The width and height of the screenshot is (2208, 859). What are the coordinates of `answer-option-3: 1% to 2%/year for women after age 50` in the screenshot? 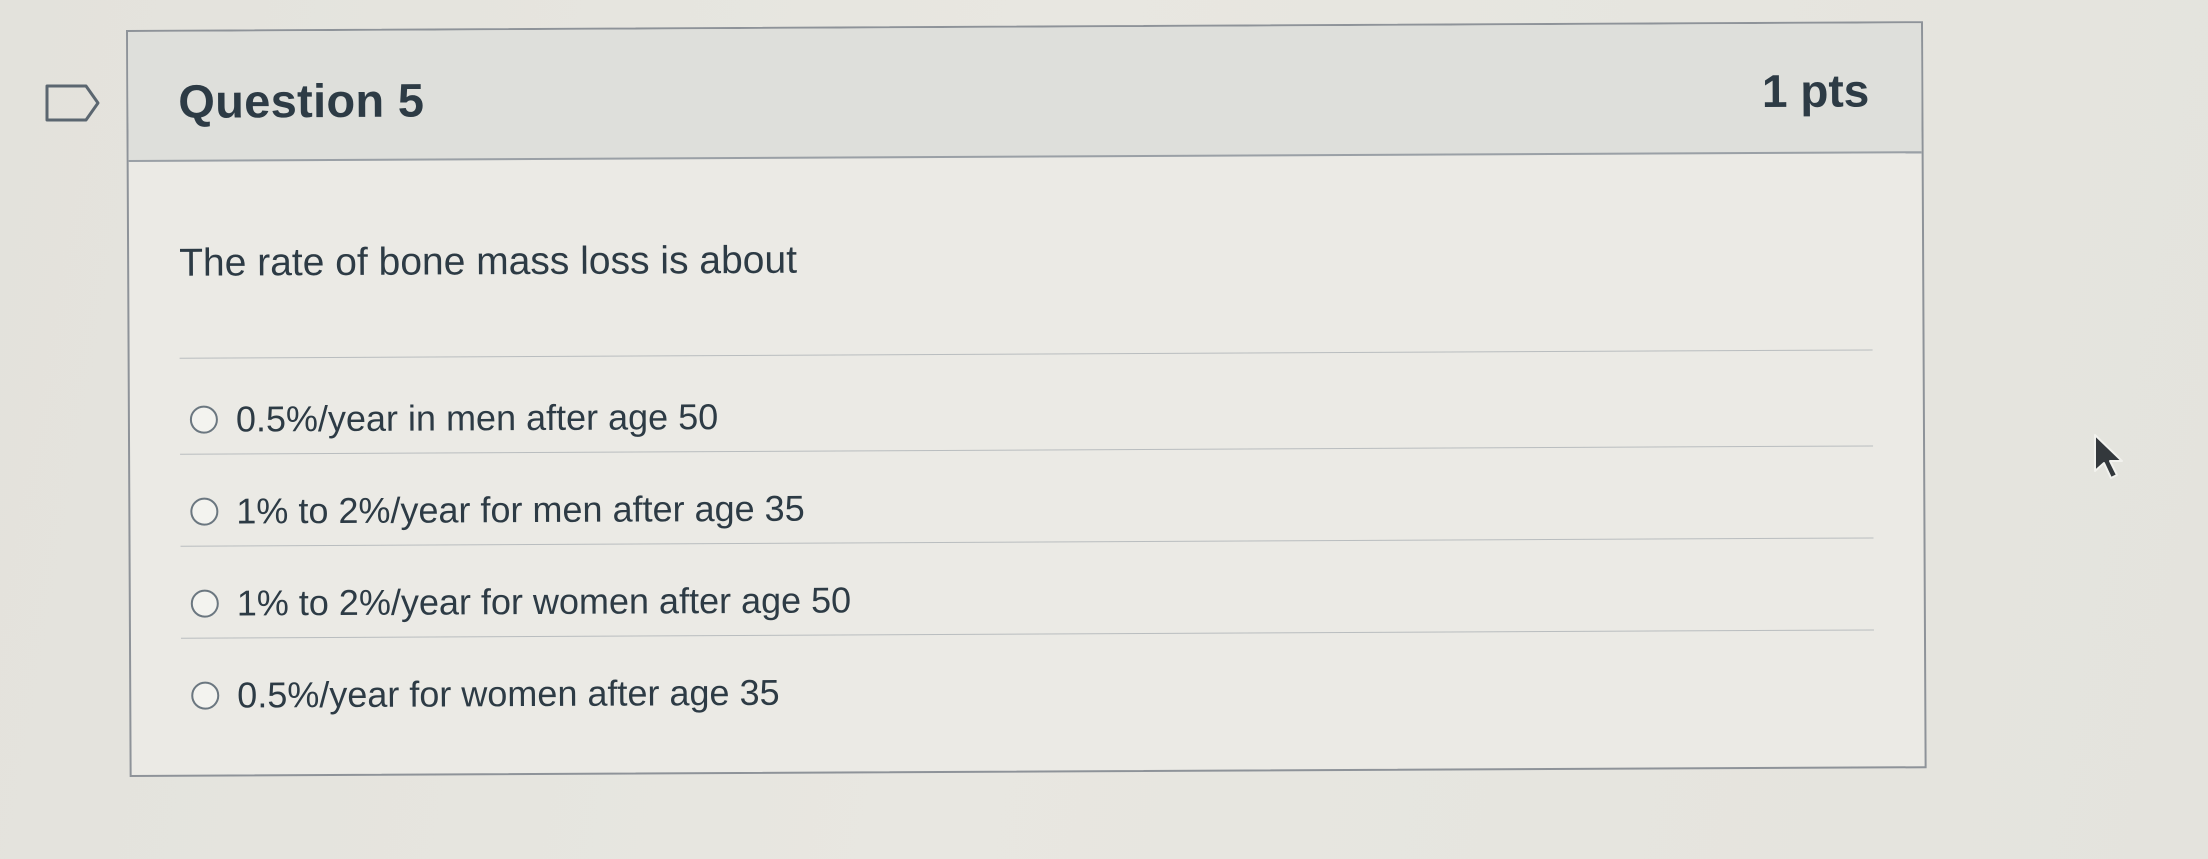 It's located at (521, 601).